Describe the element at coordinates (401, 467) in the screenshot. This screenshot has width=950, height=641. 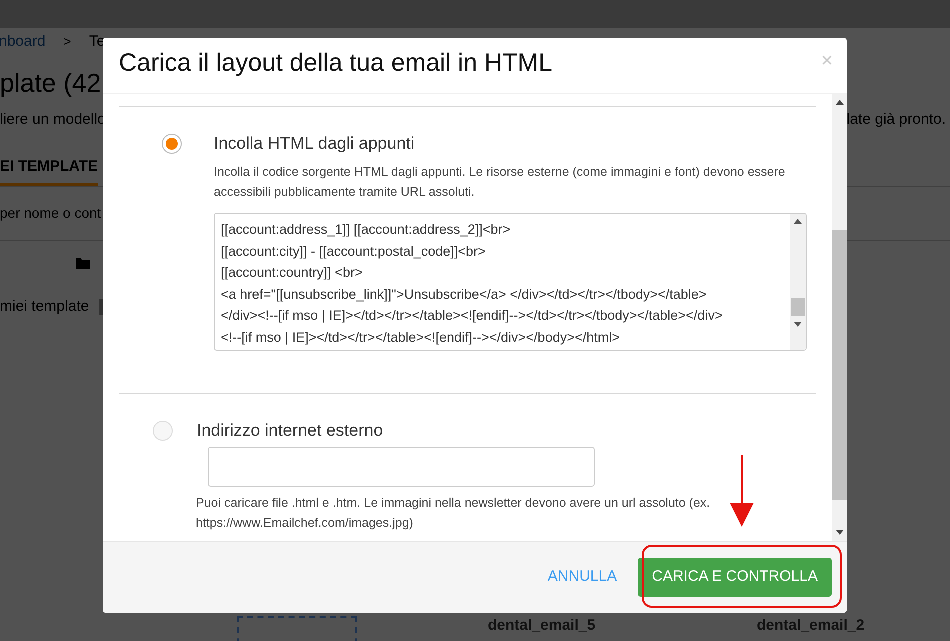
I see `url-input` at that location.